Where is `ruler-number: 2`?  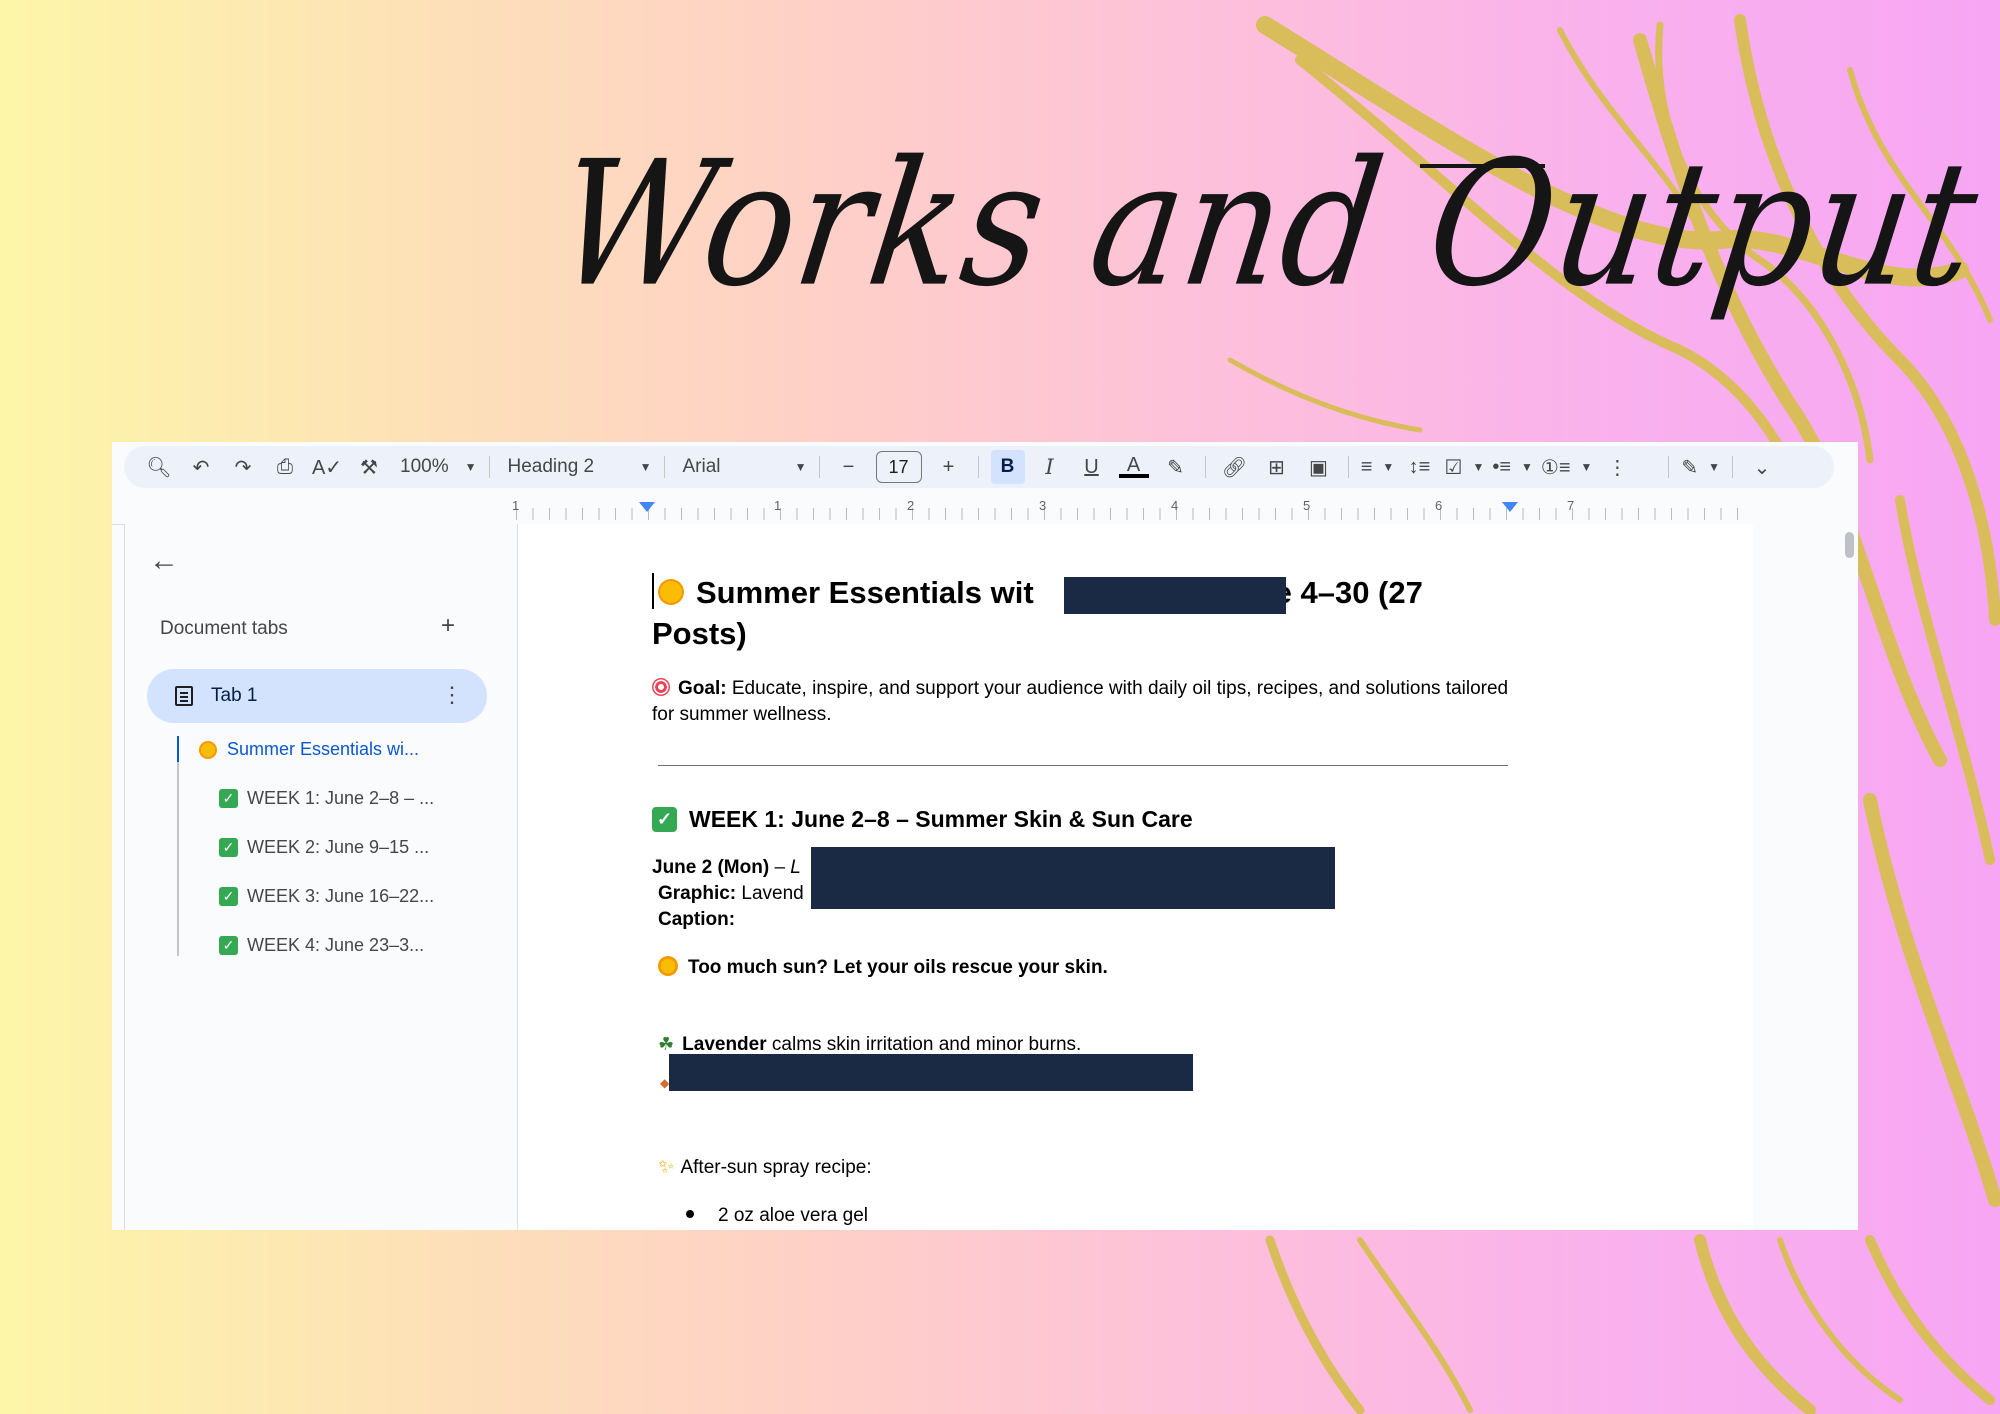
ruler-number: 2 is located at coordinates (911, 505).